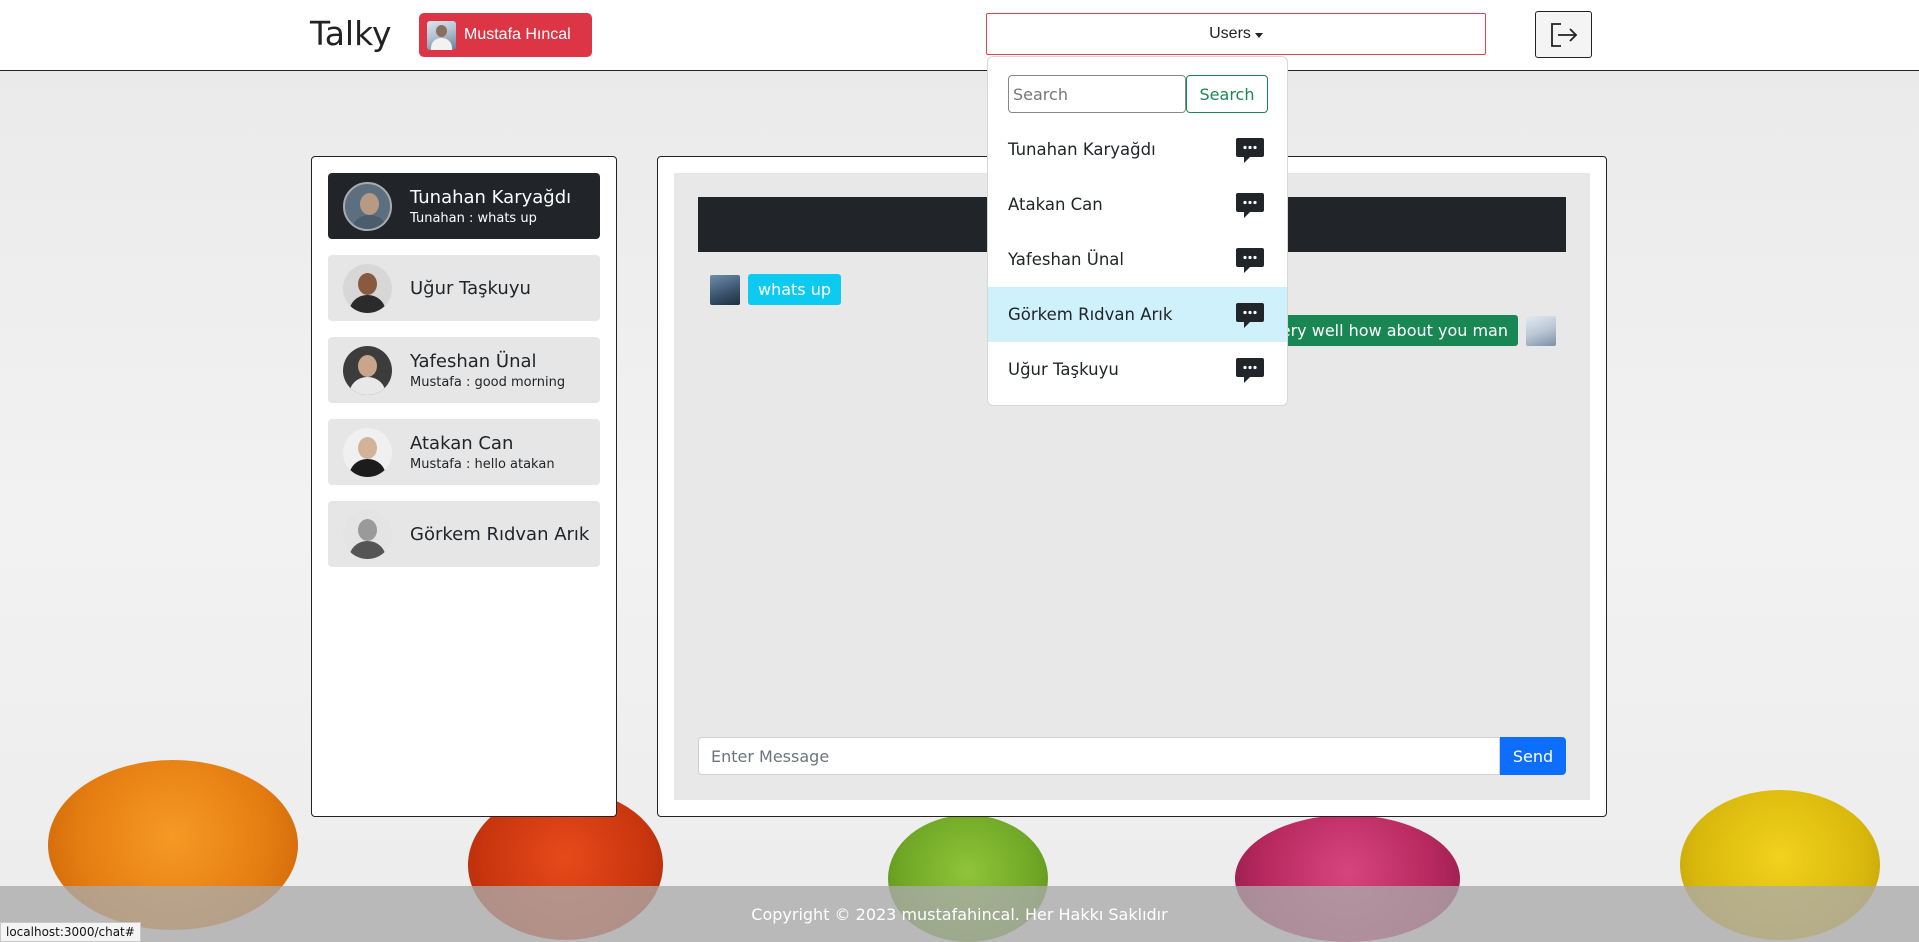 The image size is (1919, 942). What do you see at coordinates (470, 288) in the screenshot?
I see `conversation-name: Uğur Taşkuyu` at bounding box center [470, 288].